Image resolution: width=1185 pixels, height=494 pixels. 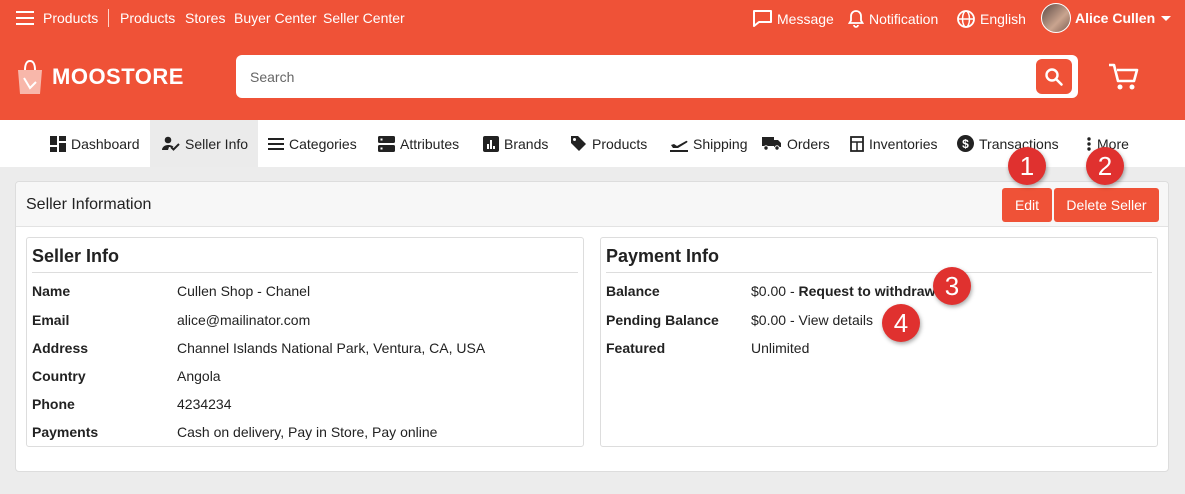 I want to click on email-value: alice@mailinator.com, so click(x=244, y=320).